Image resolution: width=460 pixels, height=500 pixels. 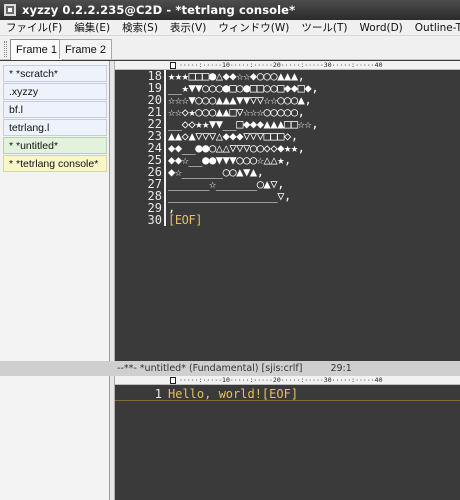 I want to click on window-title: xyzzy 0.2.2.235@C2D - *tetrlang console*, so click(x=159, y=10).